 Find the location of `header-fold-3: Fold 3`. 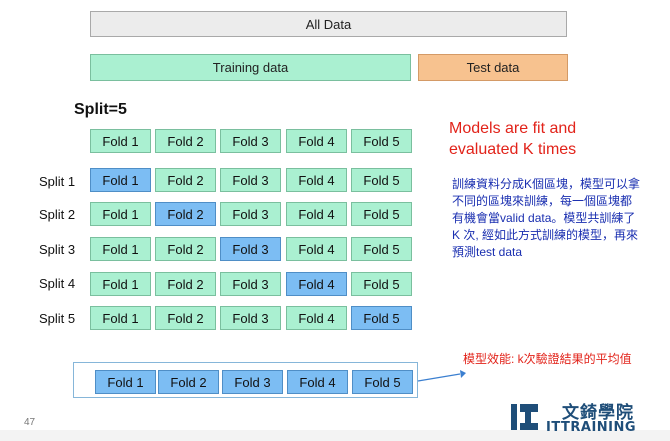

header-fold-3: Fold 3 is located at coordinates (250, 141).